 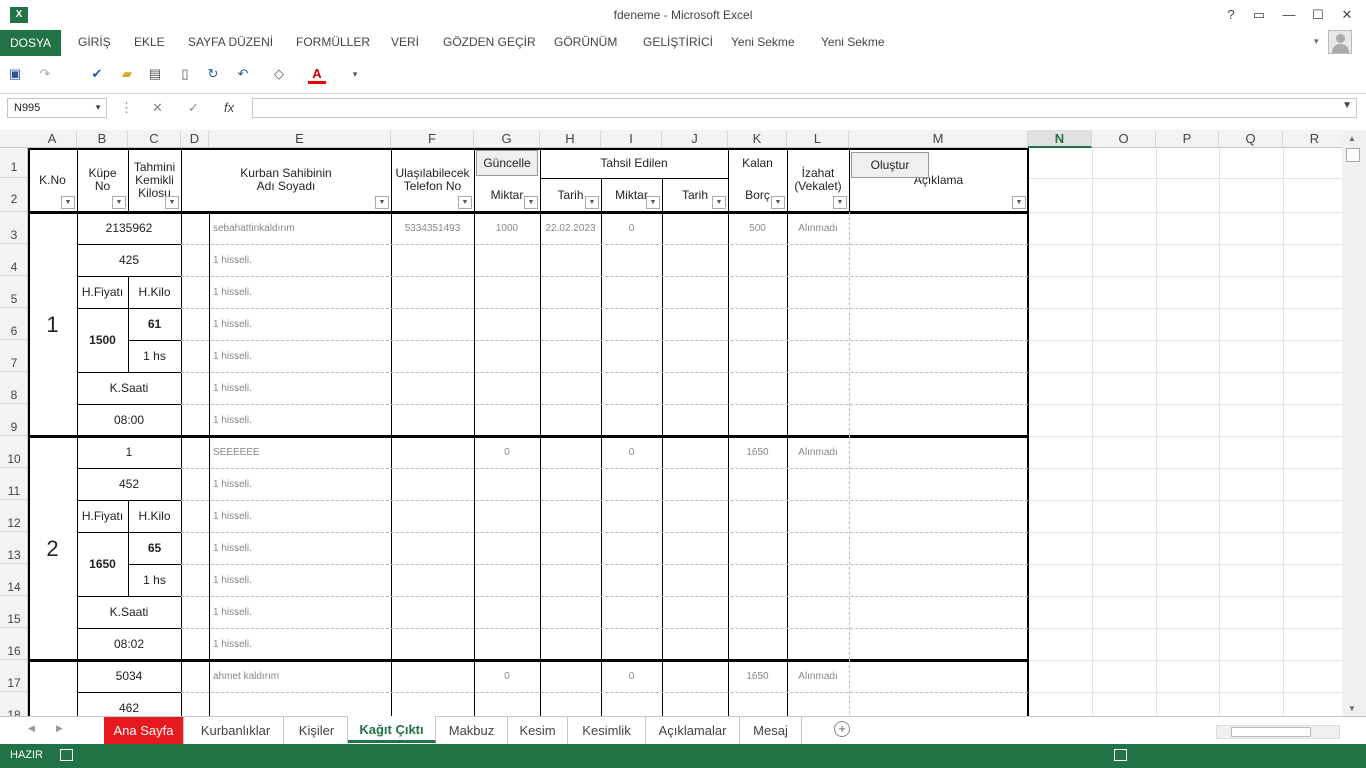 I want to click on row-header-11: 11, so click(x=13, y=484).